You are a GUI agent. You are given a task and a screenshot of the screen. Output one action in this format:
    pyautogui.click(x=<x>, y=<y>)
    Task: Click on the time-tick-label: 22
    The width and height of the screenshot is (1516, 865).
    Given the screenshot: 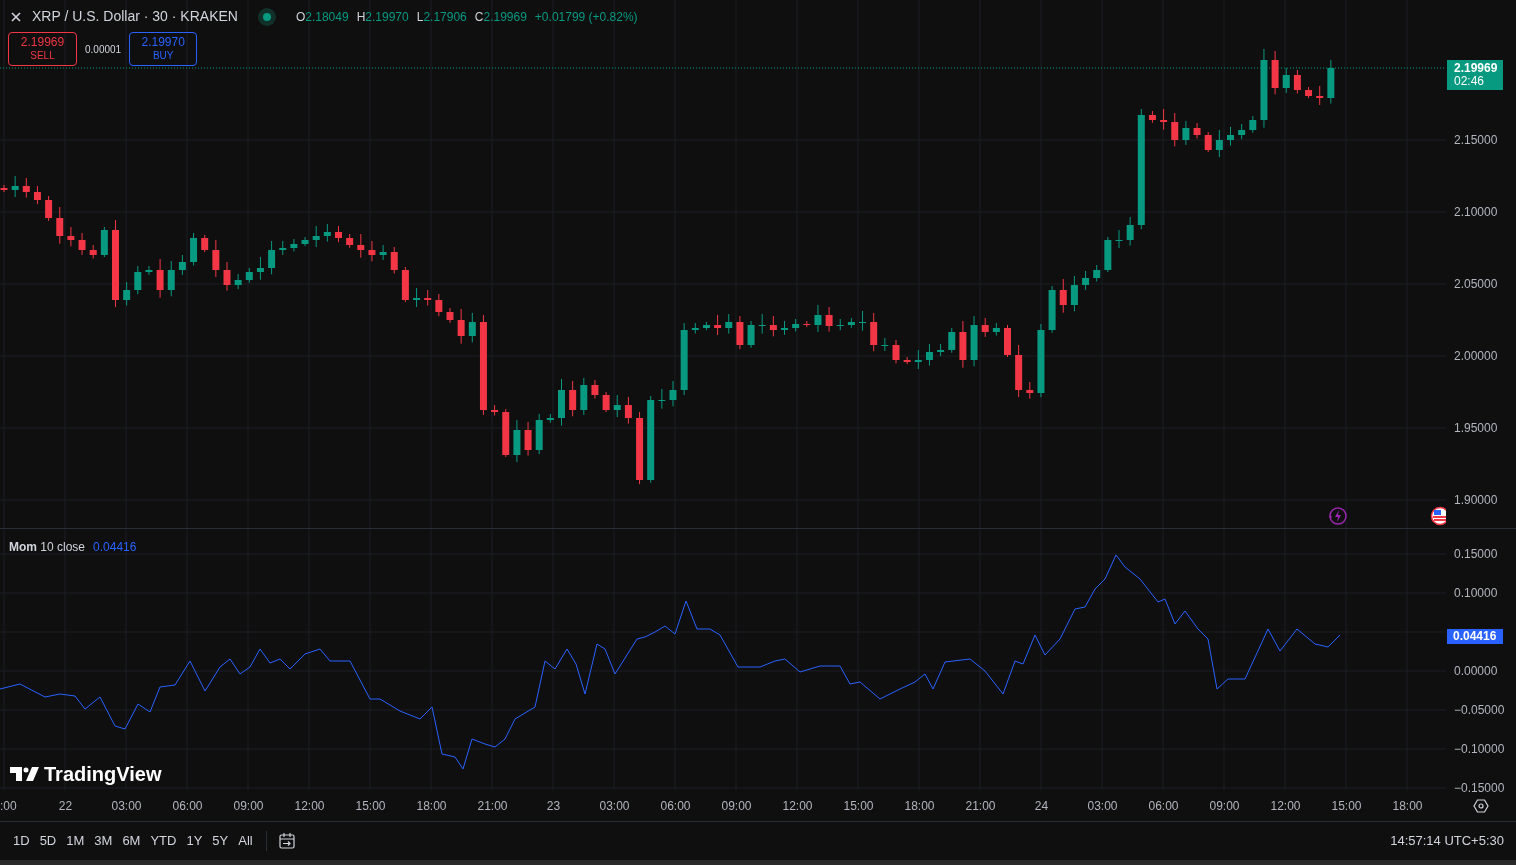 What is the action you would take?
    pyautogui.click(x=65, y=806)
    